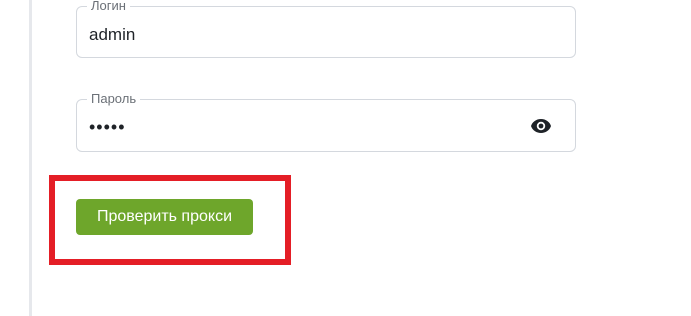 The image size is (691, 316). Describe the element at coordinates (326, 29) in the screenshot. I see `login-field: Логин admin` at that location.